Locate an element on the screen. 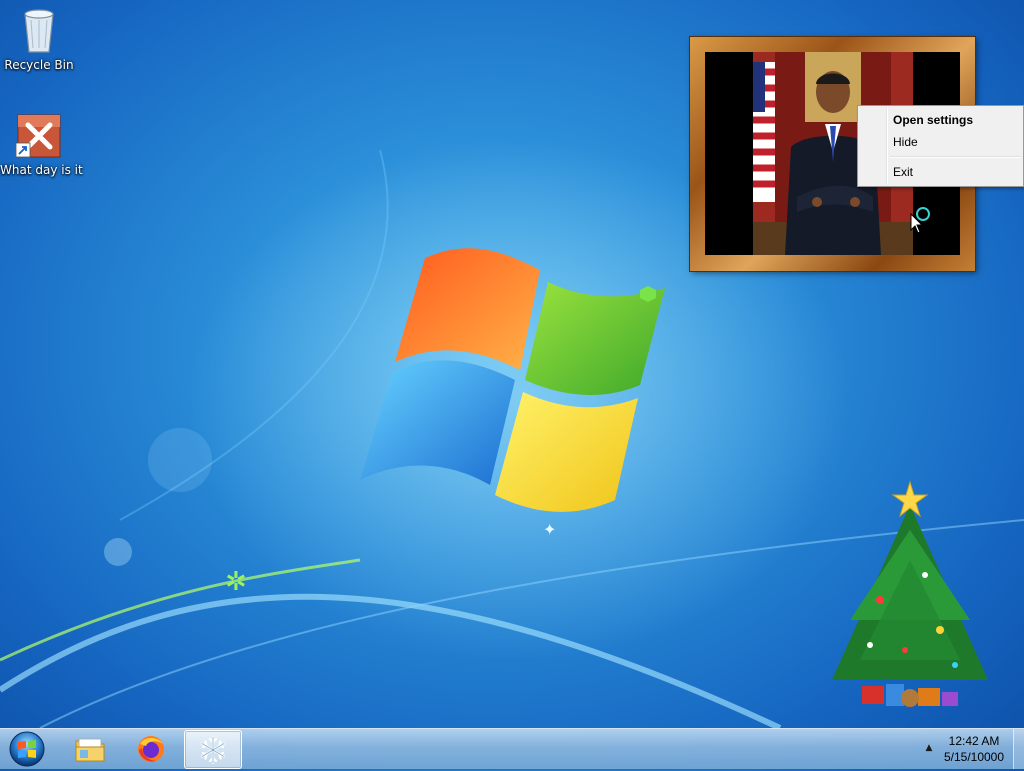 The width and height of the screenshot is (1024, 771). menu-item-label: Hide is located at coordinates (905, 142).